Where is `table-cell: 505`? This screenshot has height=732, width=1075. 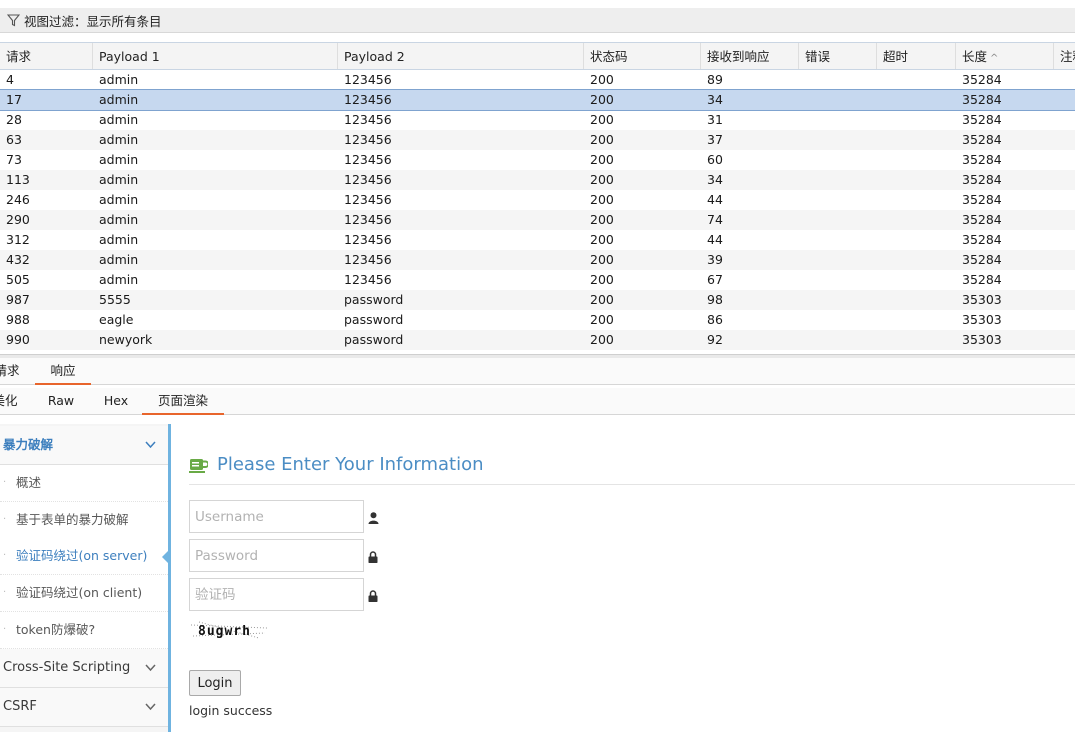
table-cell: 505 is located at coordinates (18, 279).